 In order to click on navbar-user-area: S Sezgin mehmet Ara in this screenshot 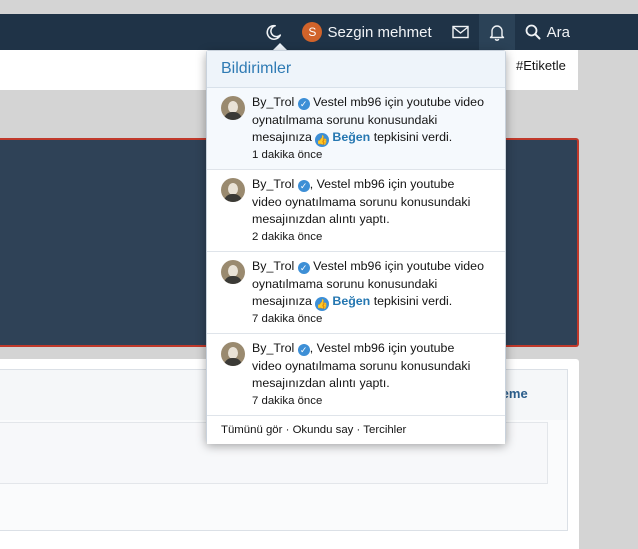, I will do `click(417, 32)`.